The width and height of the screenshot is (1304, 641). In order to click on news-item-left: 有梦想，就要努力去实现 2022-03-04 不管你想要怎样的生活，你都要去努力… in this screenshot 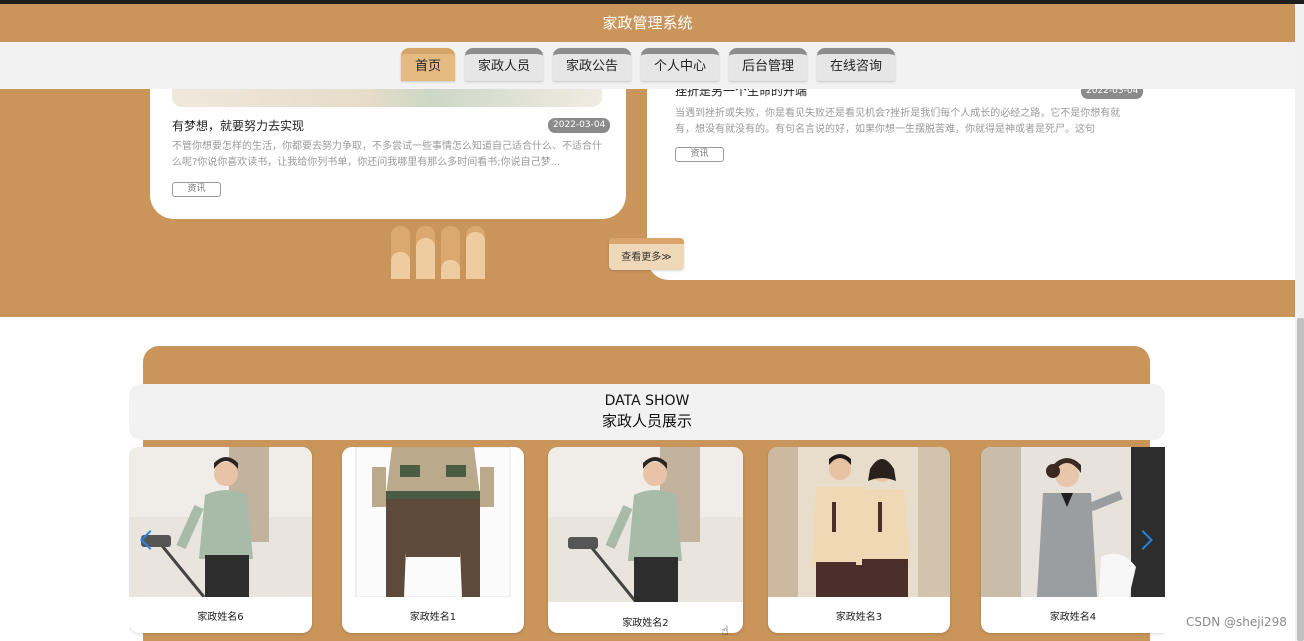, I will do `click(388, 154)`.